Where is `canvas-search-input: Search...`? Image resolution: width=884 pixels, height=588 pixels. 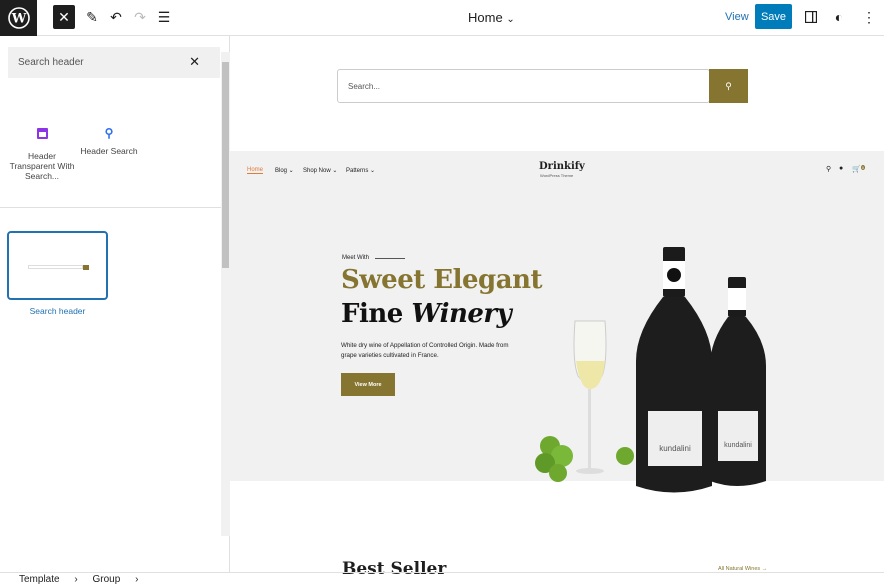 canvas-search-input: Search... is located at coordinates (523, 86).